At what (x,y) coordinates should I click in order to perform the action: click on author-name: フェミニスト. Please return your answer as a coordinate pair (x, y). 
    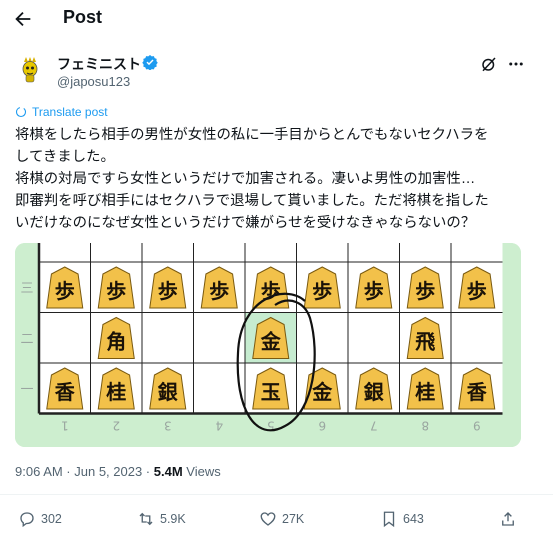
    Looking at the image, I should click on (99, 64).